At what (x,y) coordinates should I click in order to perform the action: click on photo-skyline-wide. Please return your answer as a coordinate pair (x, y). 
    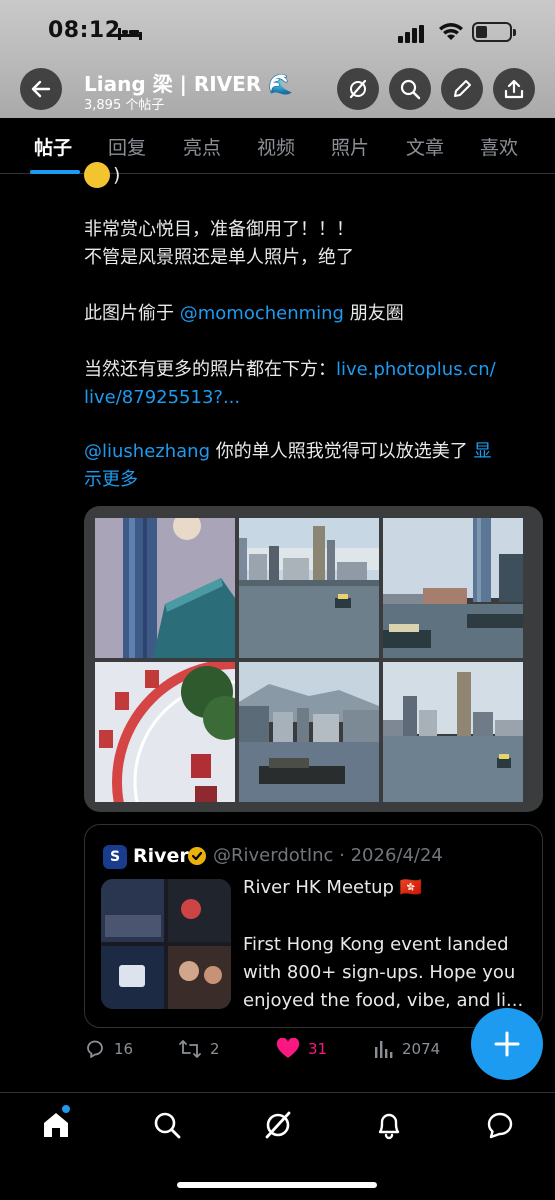
    Looking at the image, I should click on (453, 732).